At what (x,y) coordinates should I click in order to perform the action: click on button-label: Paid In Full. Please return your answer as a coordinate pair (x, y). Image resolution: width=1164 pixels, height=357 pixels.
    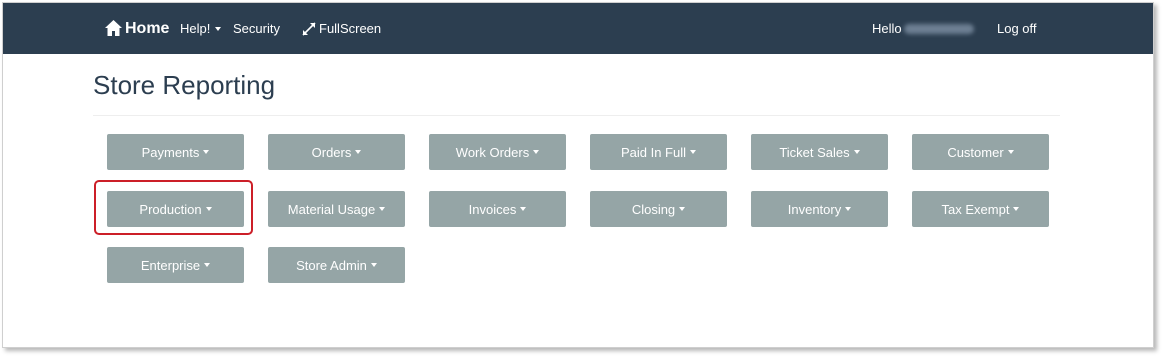
    Looking at the image, I should click on (653, 152).